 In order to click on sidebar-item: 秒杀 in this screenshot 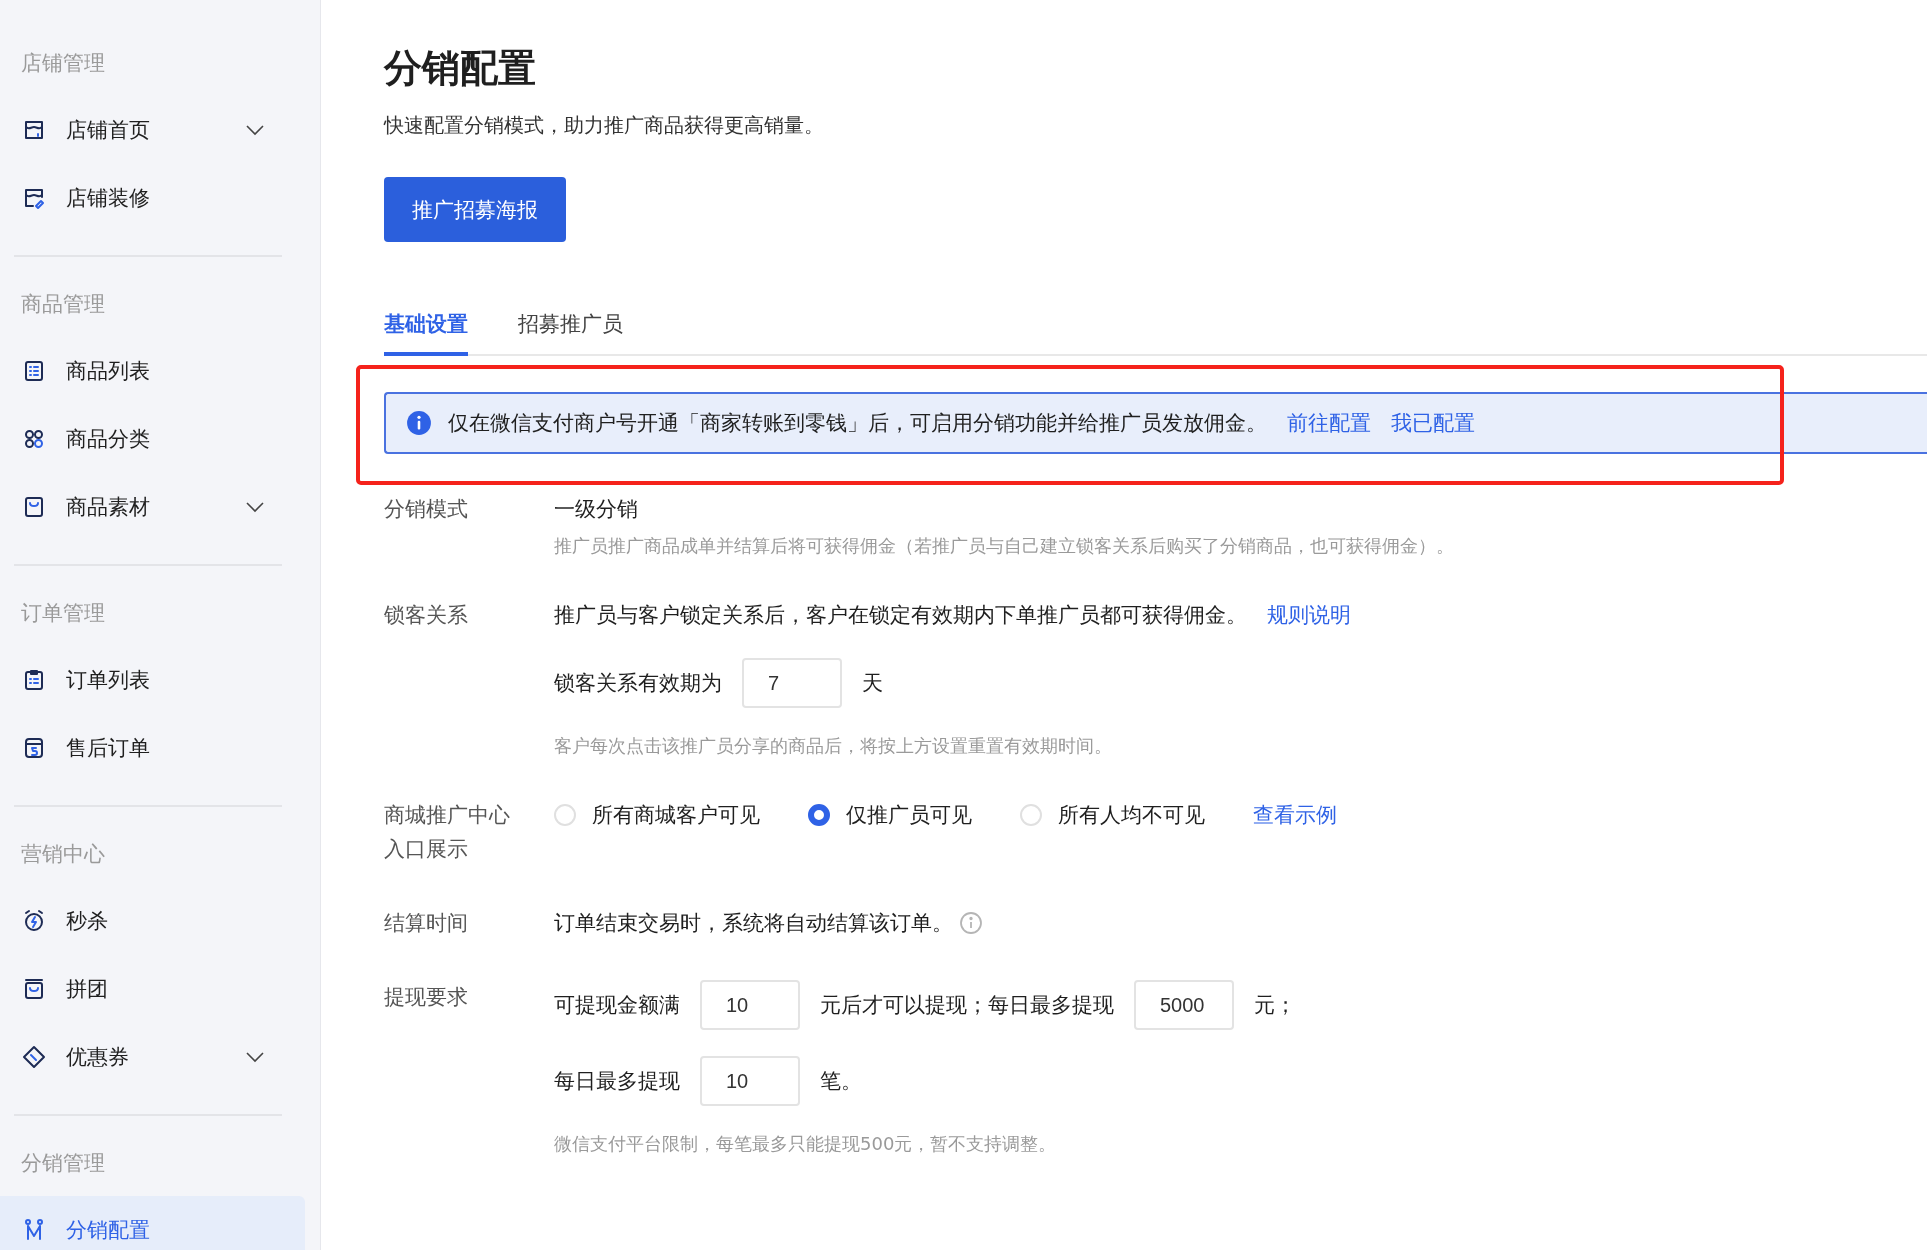, I will do `click(152, 921)`.